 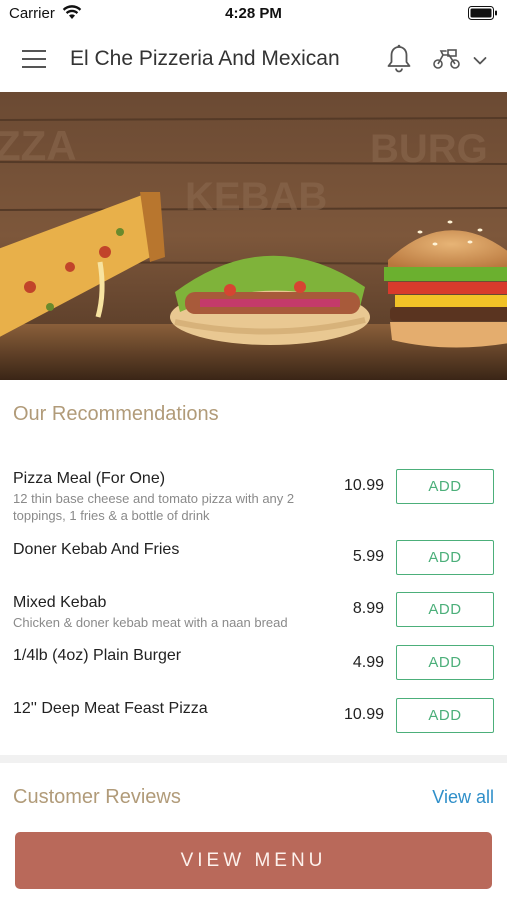 I want to click on menu-item-name: 1/4lb (4oz) Plain Burger, so click(x=97, y=655).